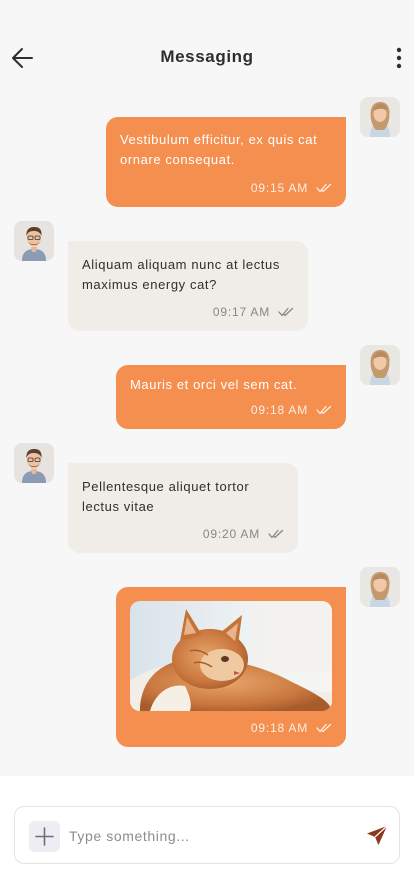 This screenshot has height=896, width=414. I want to click on more-vertical-icon, so click(399, 58).